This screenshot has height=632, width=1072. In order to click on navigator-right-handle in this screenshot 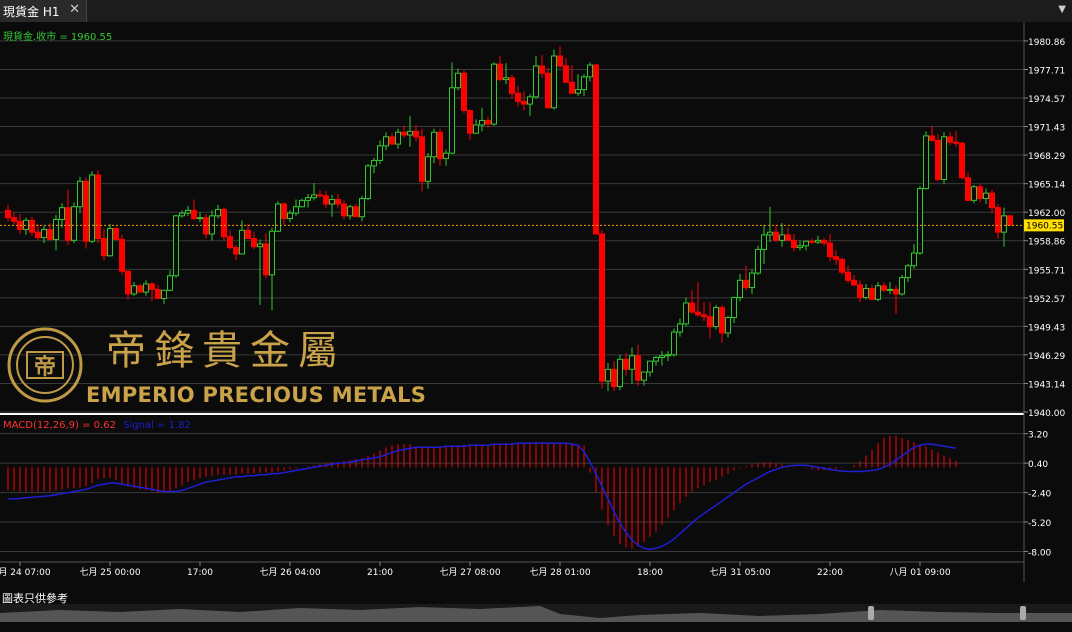, I will do `click(1023, 613)`.